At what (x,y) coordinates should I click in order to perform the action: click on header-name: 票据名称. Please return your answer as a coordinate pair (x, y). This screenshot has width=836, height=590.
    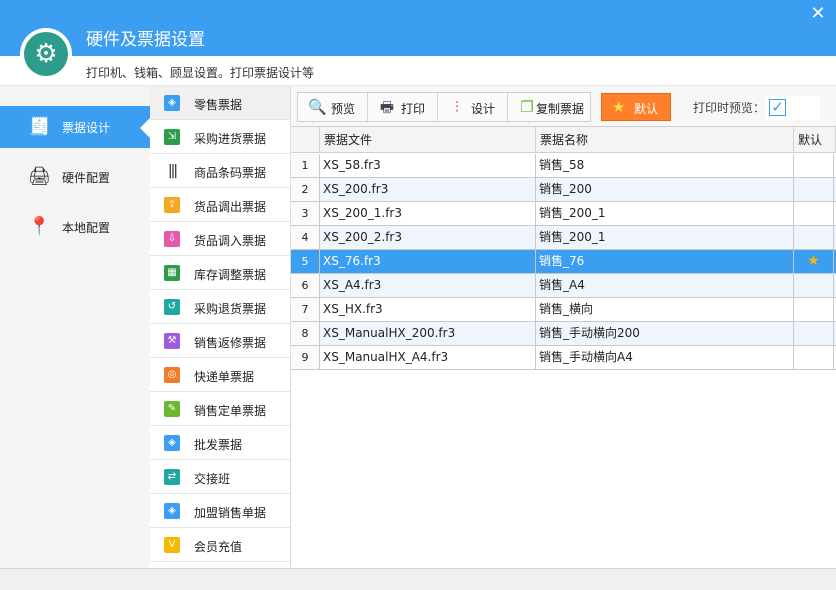
    Looking at the image, I should click on (665, 140).